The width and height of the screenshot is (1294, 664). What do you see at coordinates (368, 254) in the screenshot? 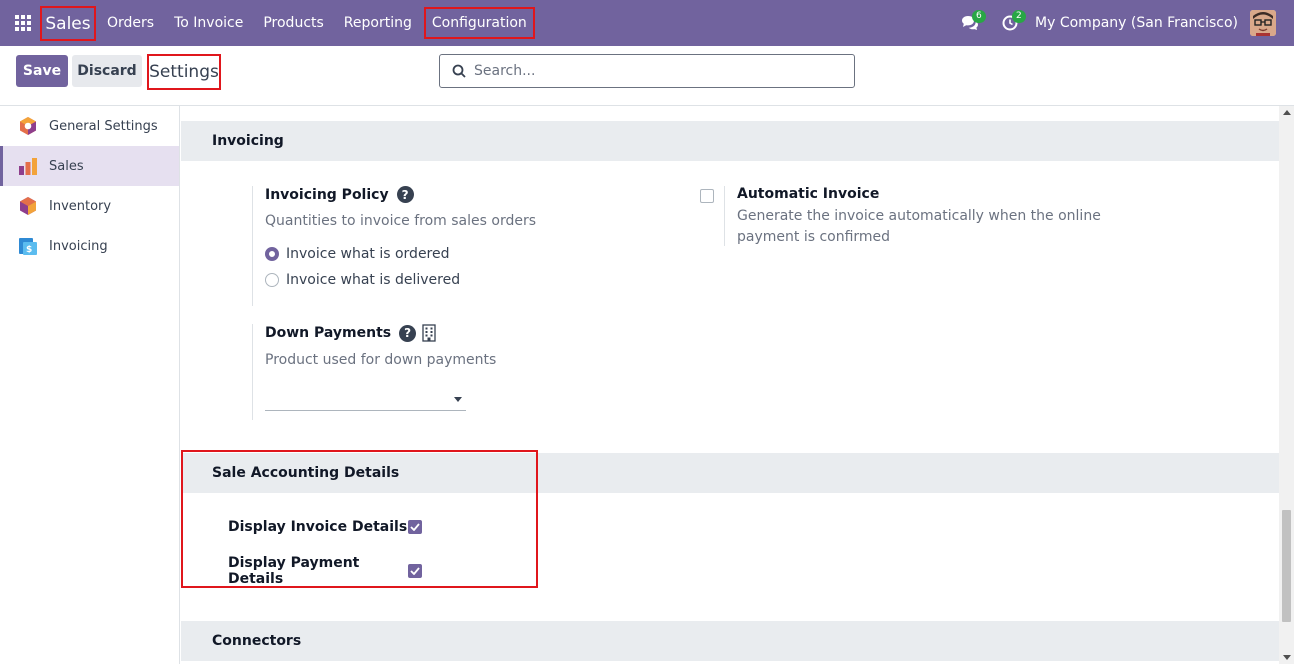
I see `radio-label: Invoice what is ordered` at bounding box center [368, 254].